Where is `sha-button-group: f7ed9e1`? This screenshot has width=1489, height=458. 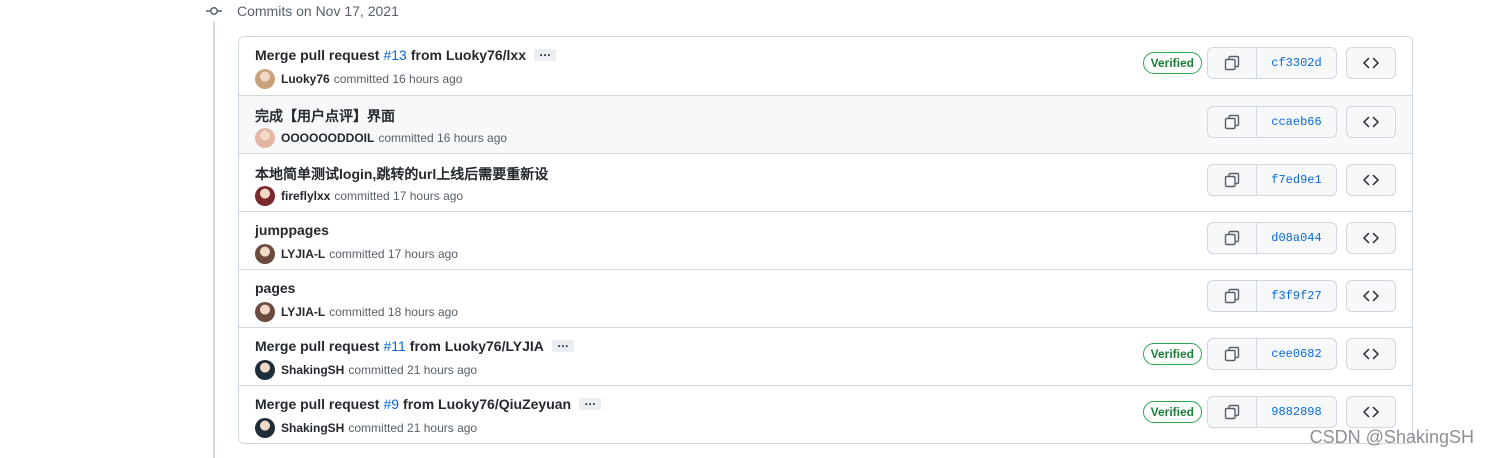 sha-button-group: f7ed9e1 is located at coordinates (1272, 180).